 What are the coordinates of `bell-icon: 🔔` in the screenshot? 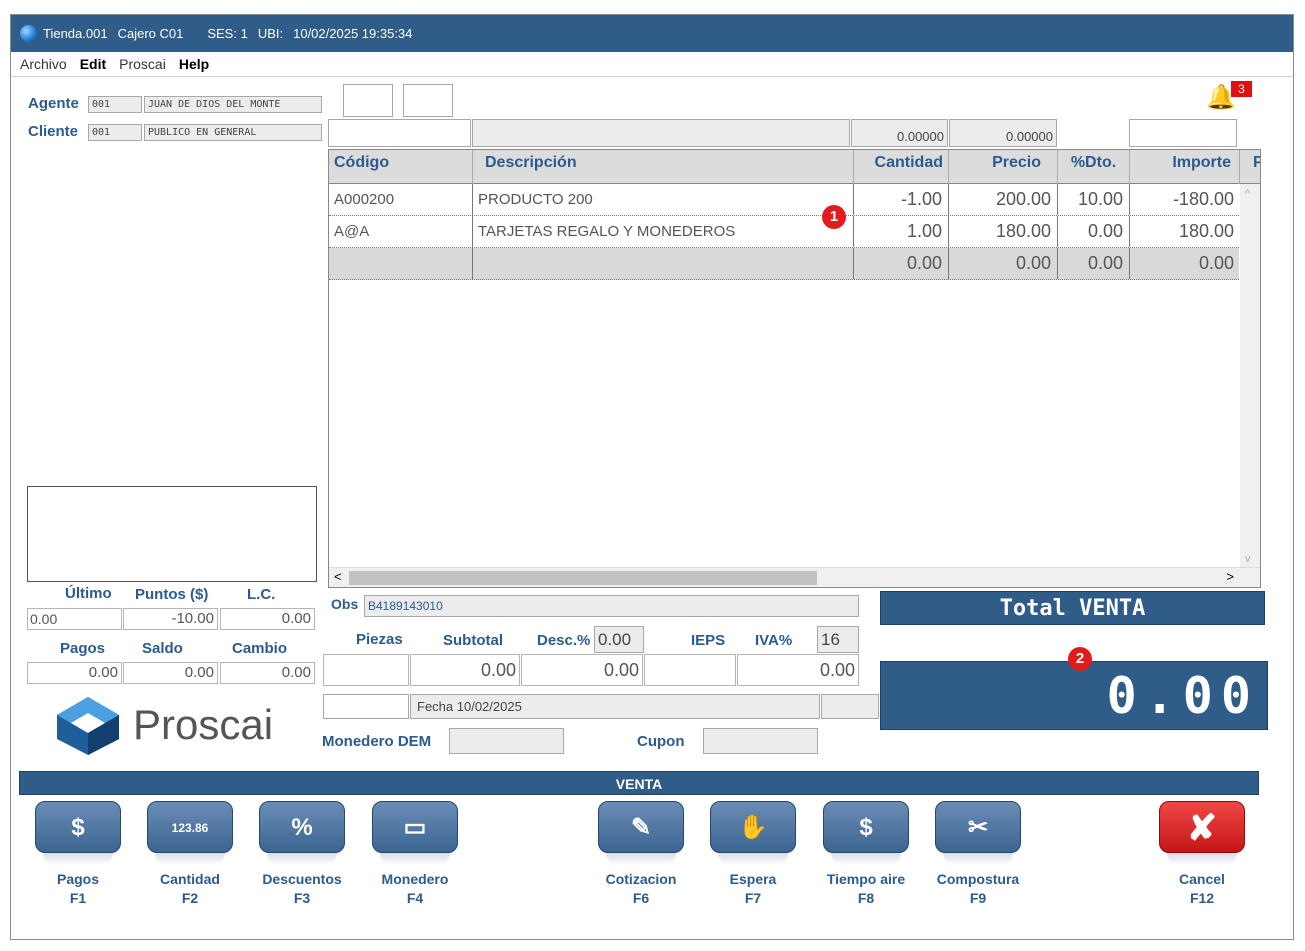 It's located at (1221, 98).